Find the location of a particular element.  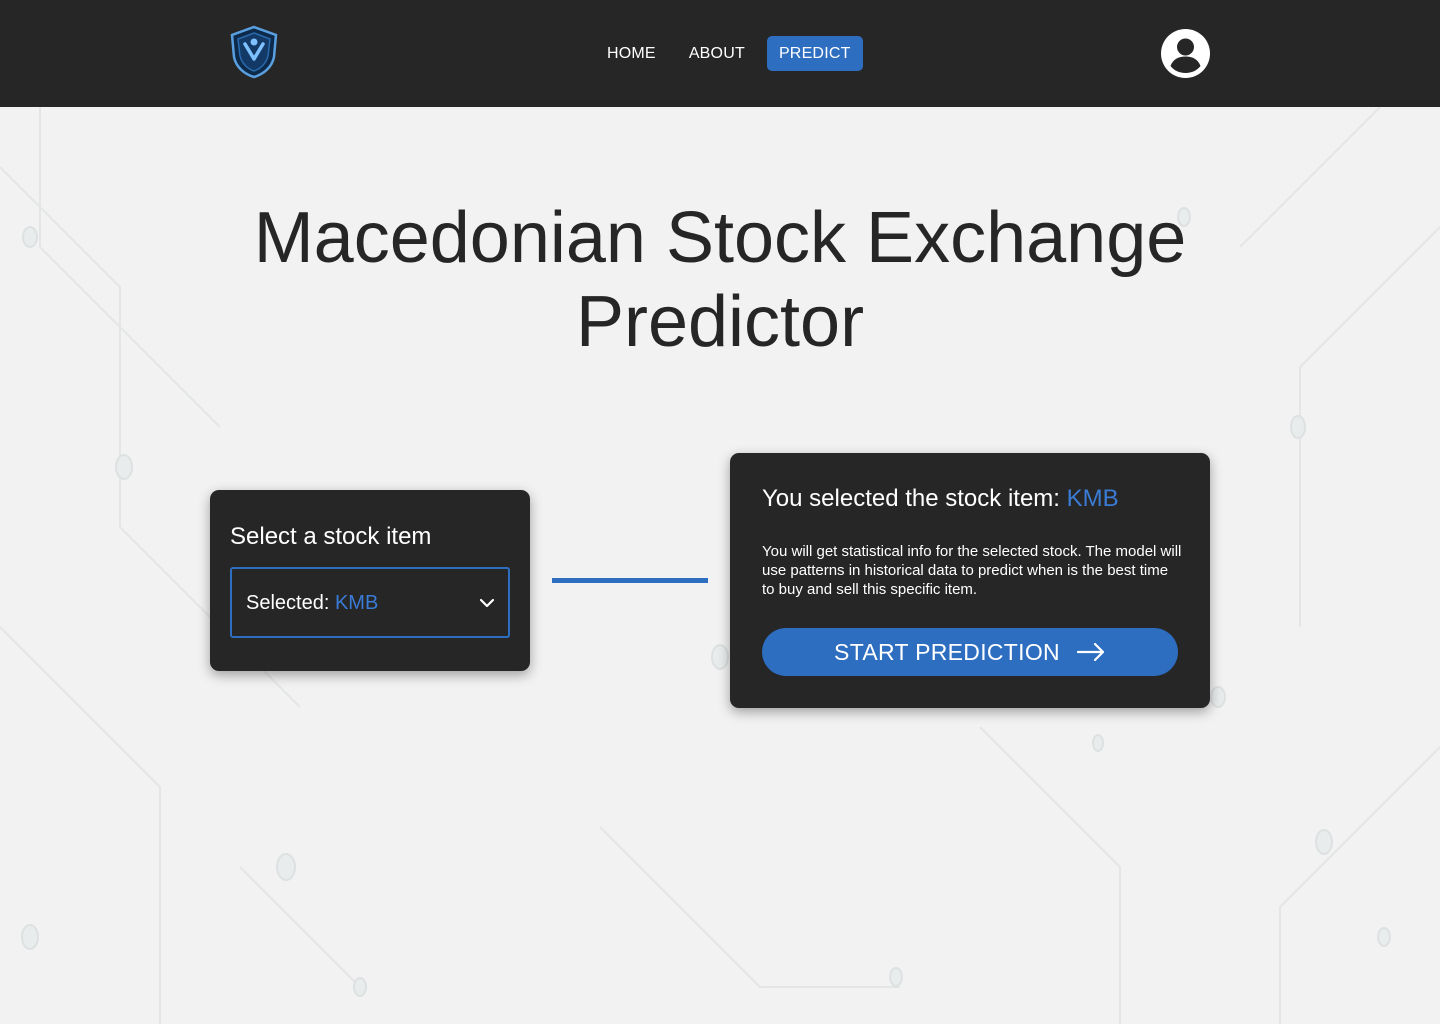

nav-predict-link: PREDICT is located at coordinates (814, 53).